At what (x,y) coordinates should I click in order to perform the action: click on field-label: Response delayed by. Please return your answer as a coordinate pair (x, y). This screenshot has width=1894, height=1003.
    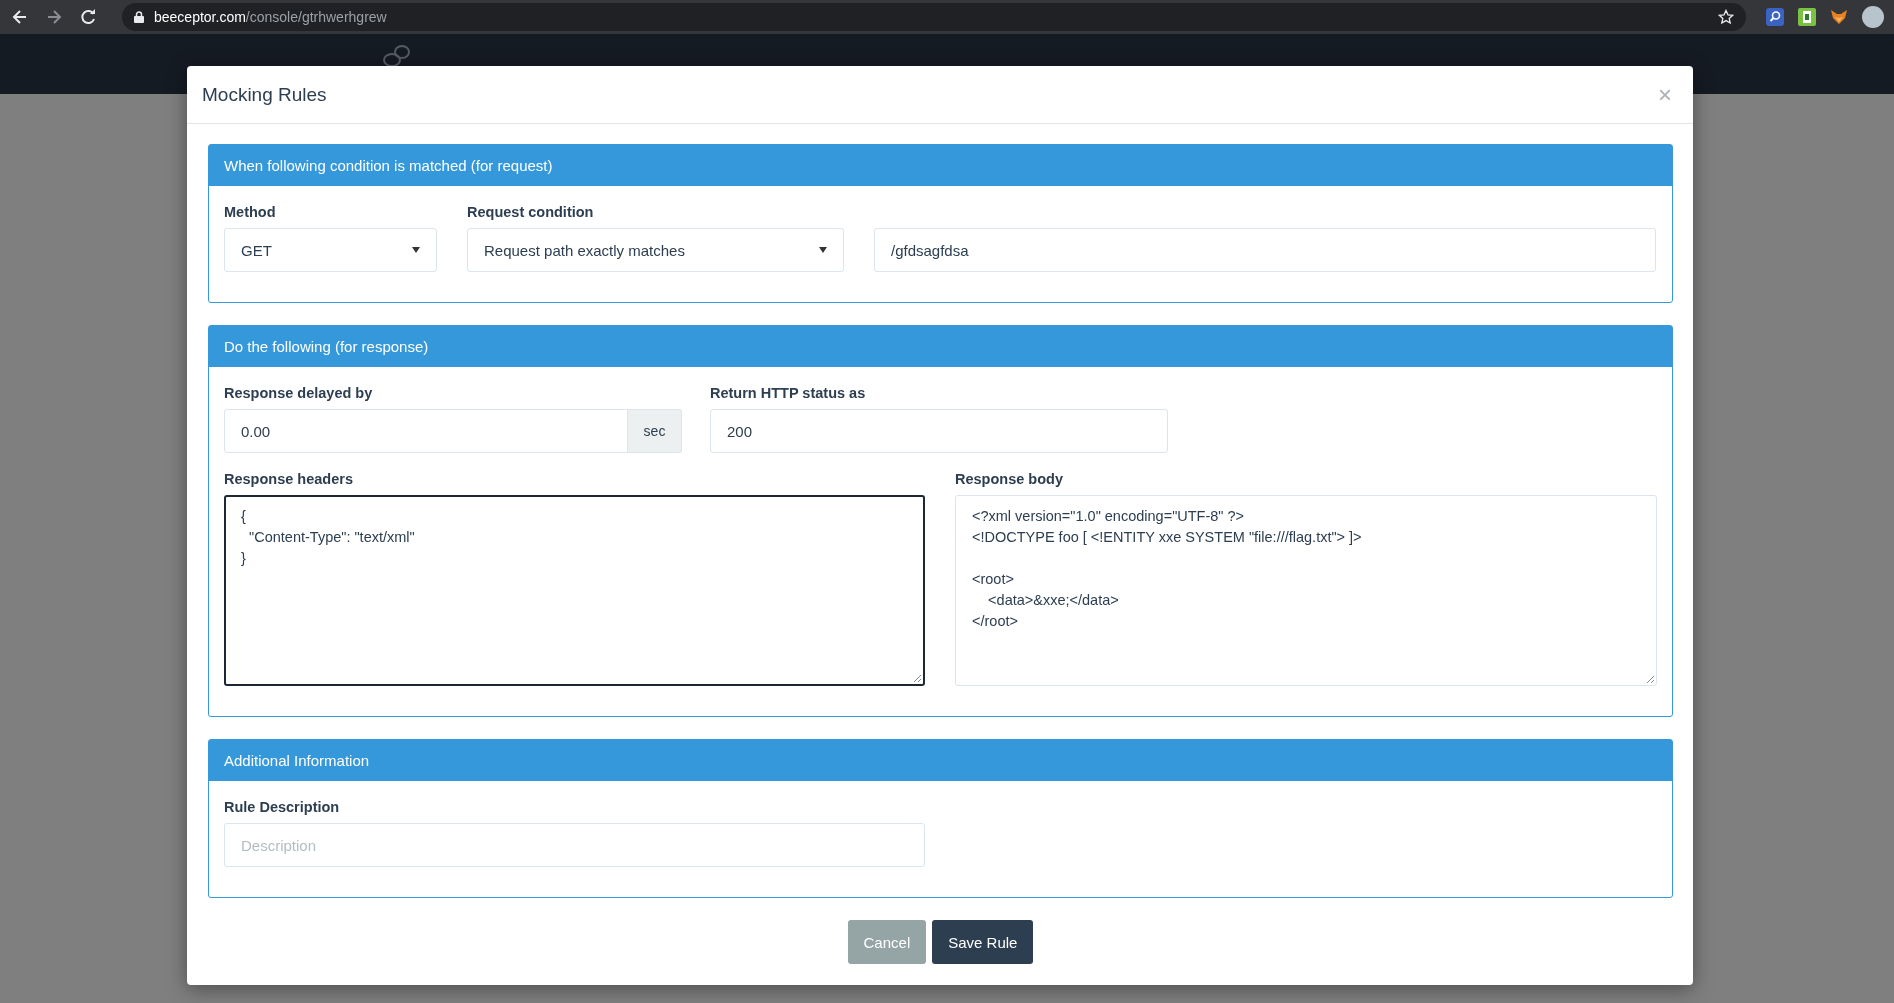
    Looking at the image, I should click on (299, 393).